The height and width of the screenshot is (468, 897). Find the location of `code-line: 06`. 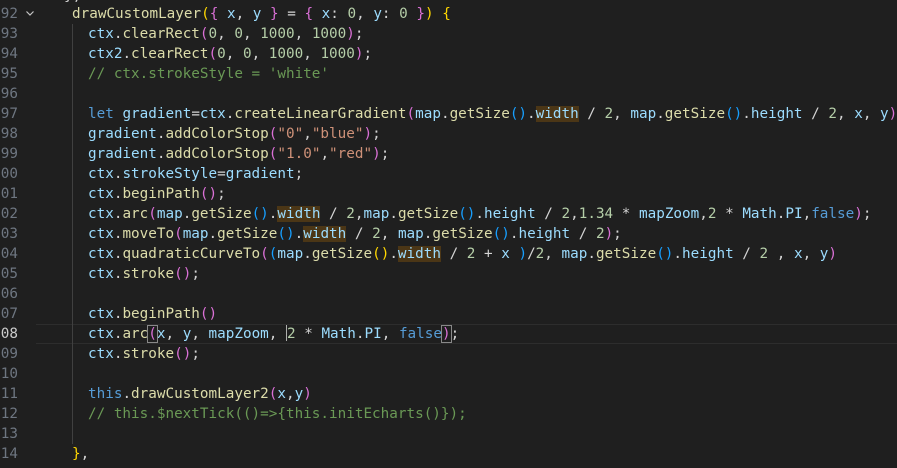

code-line: 06 is located at coordinates (448, 294).